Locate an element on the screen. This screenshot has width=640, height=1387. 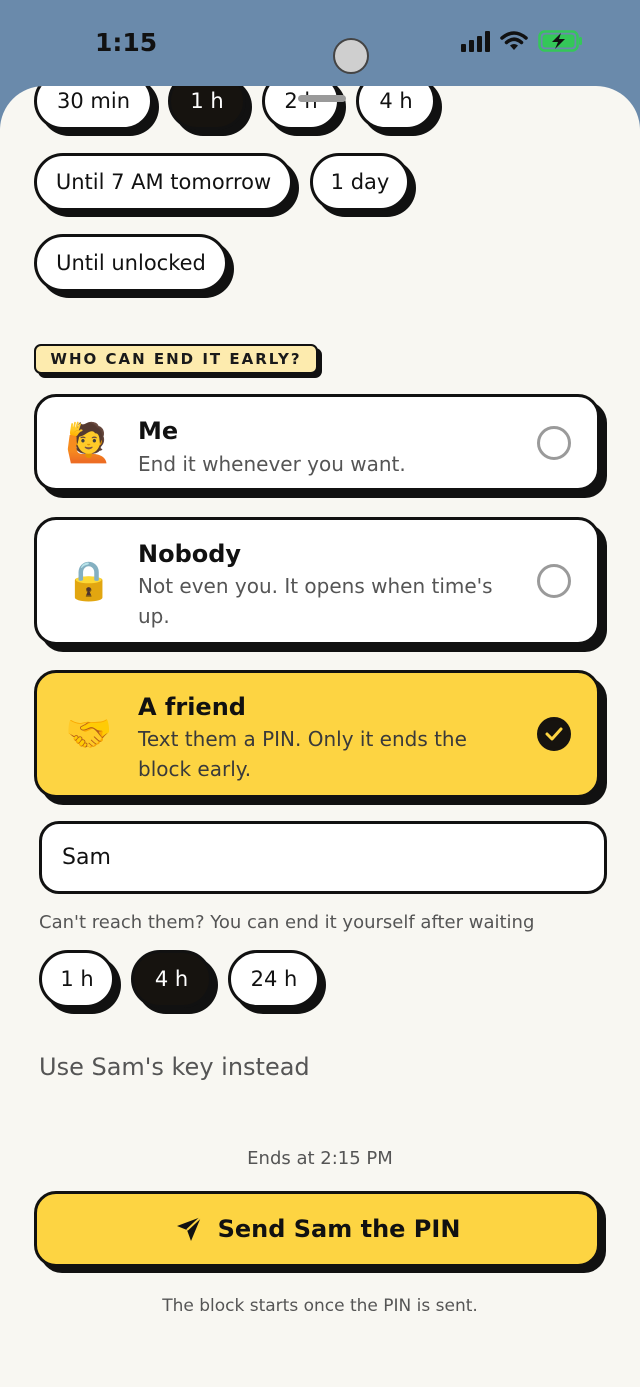
option-me-title: Me is located at coordinates (158, 431).